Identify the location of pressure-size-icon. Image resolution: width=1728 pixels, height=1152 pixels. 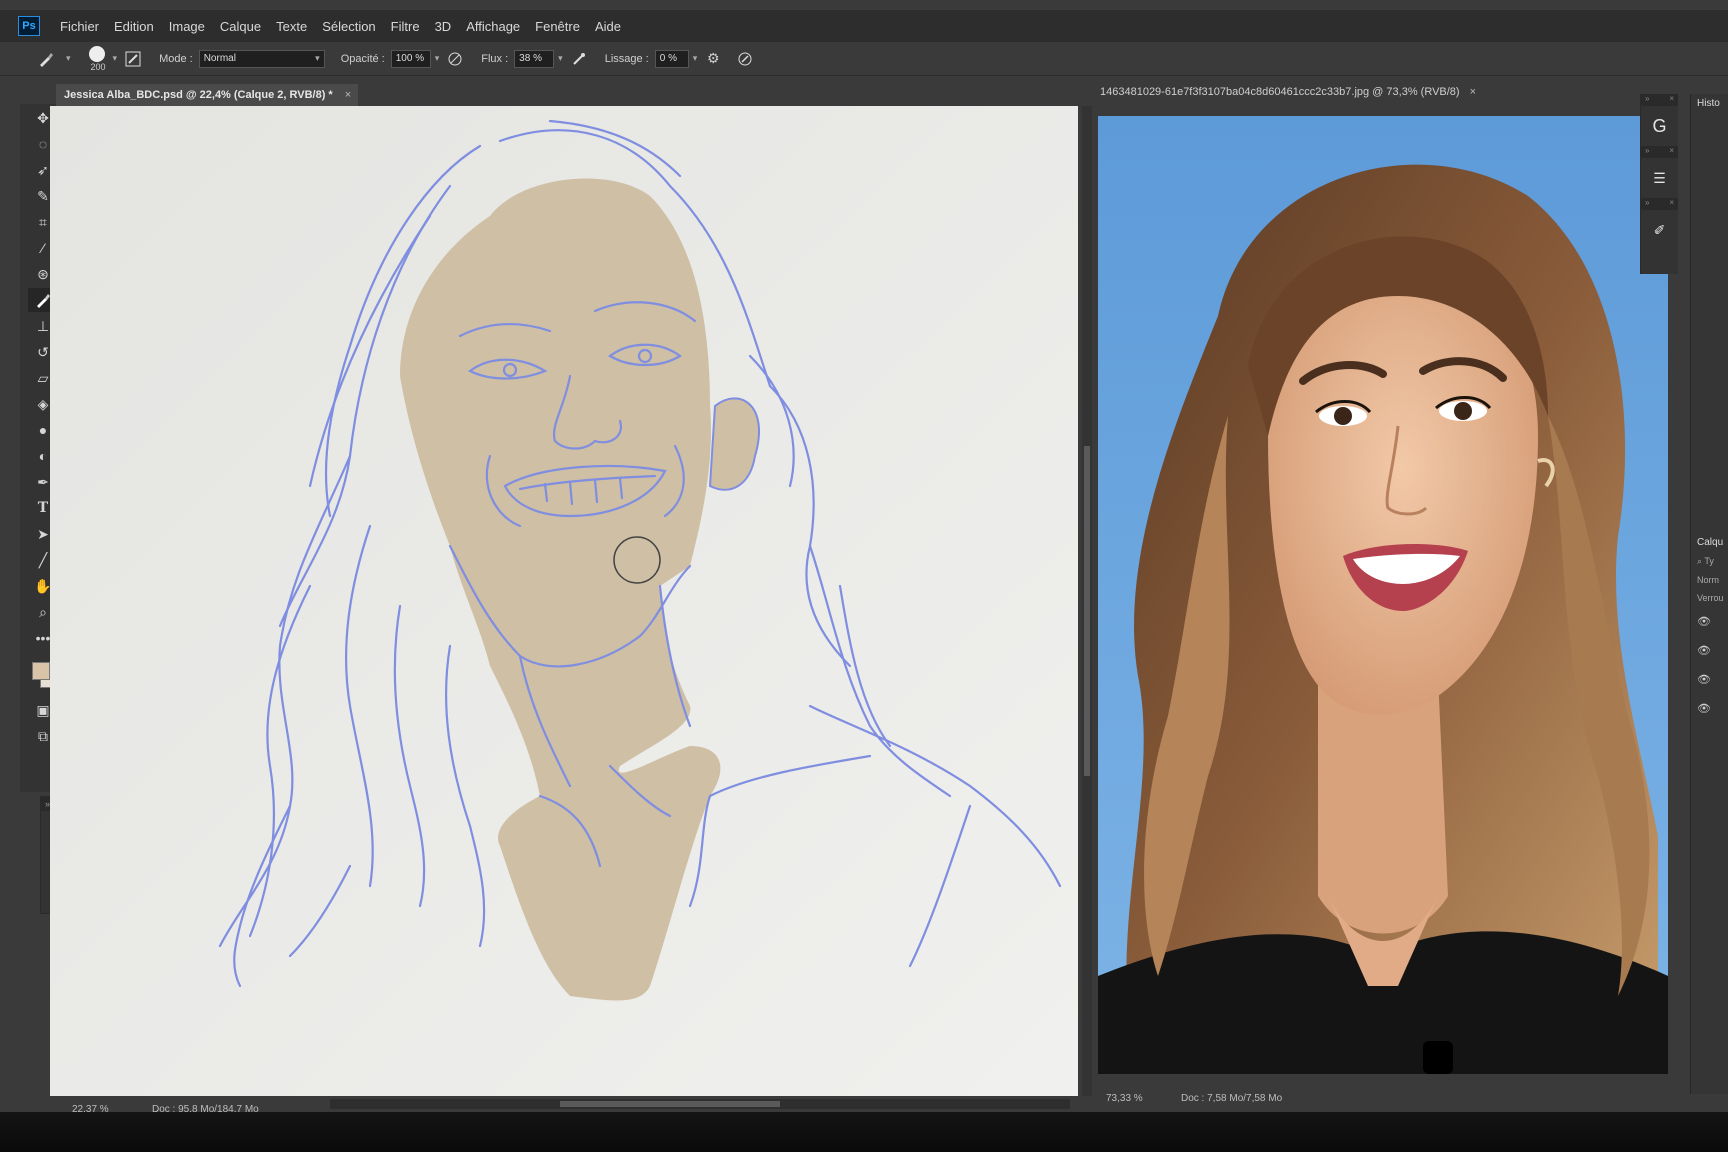
(745, 59).